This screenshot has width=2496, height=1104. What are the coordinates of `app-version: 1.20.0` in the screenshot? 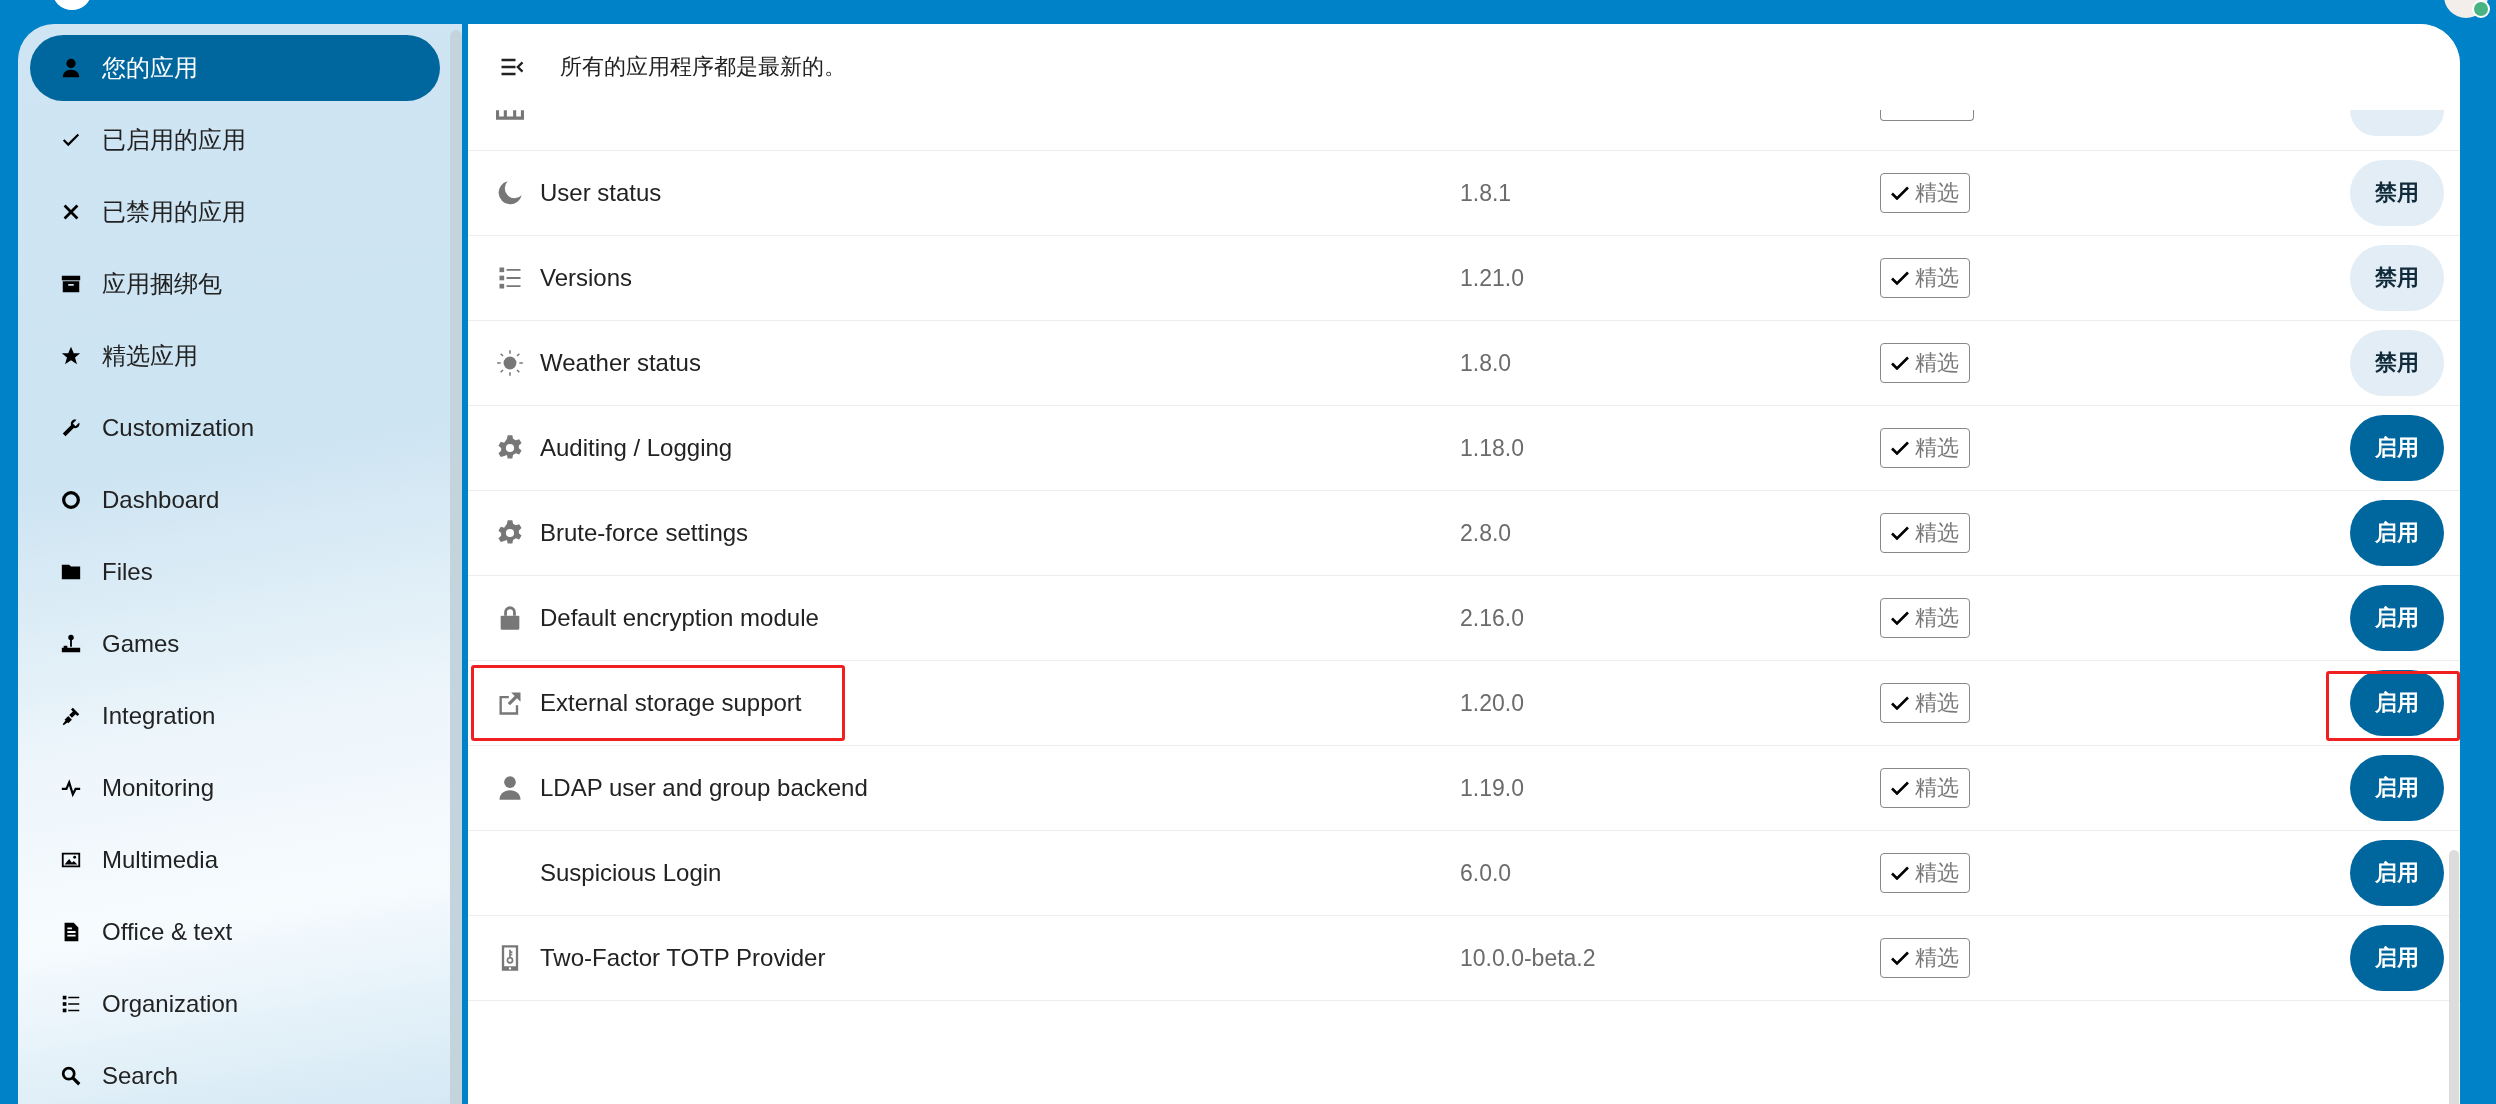 It's located at (1492, 703).